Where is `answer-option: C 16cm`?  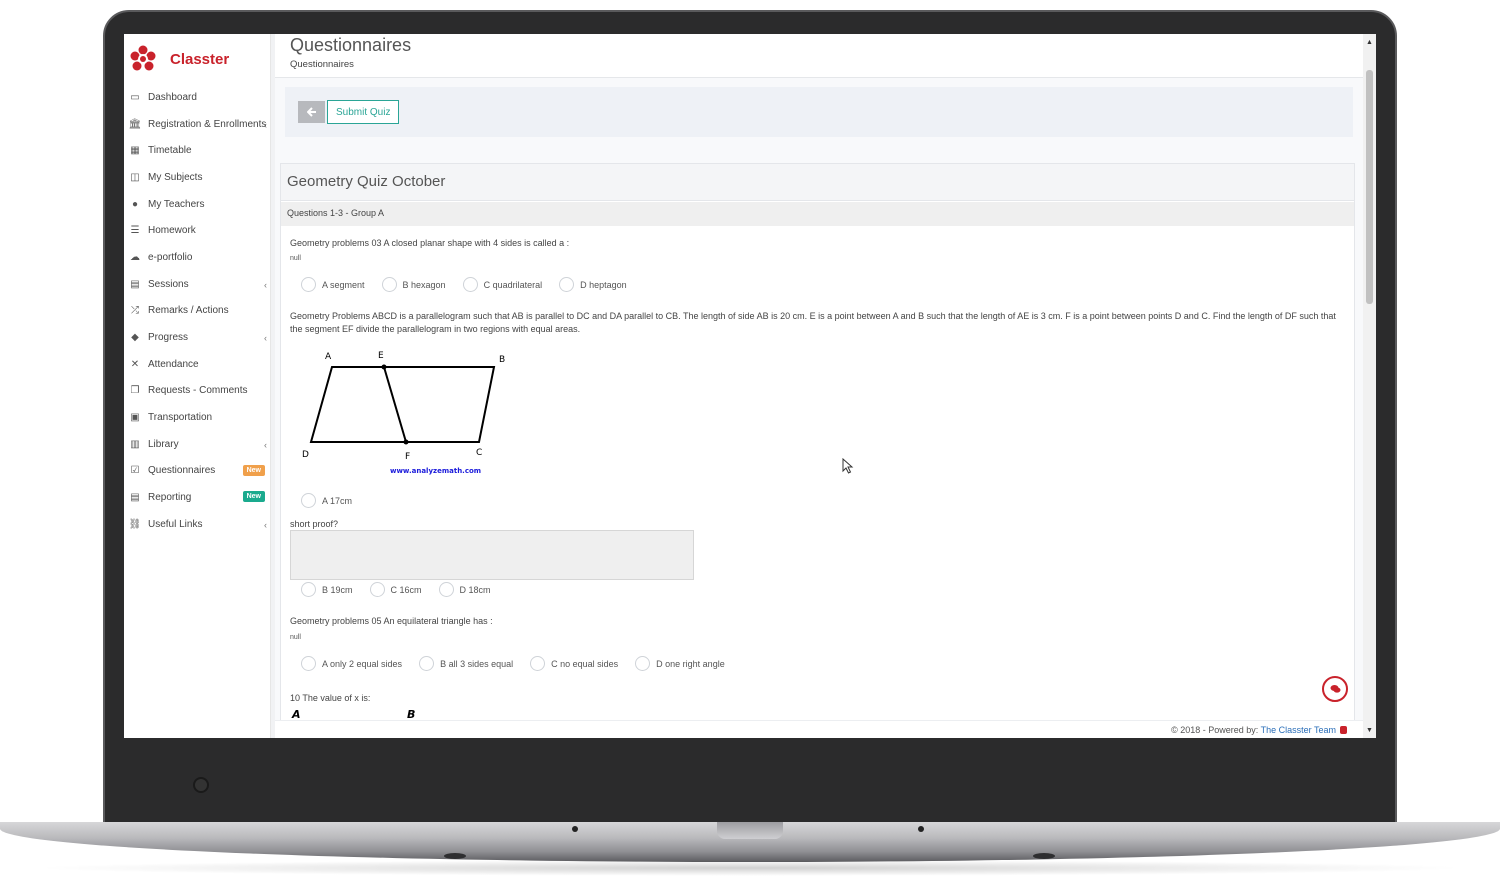 answer-option: C 16cm is located at coordinates (395, 589).